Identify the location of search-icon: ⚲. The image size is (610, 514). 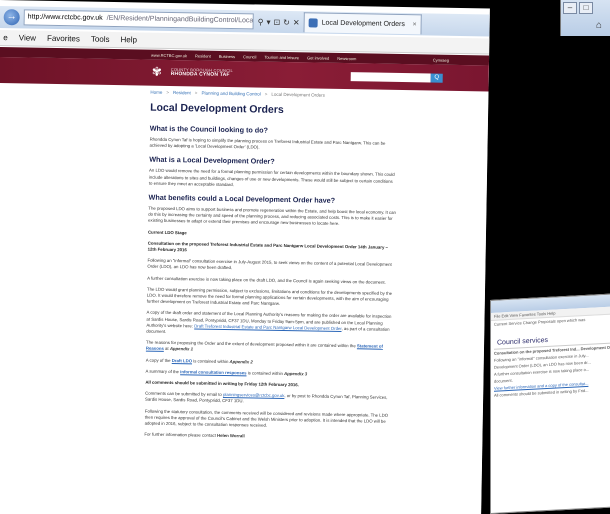
(261, 21).